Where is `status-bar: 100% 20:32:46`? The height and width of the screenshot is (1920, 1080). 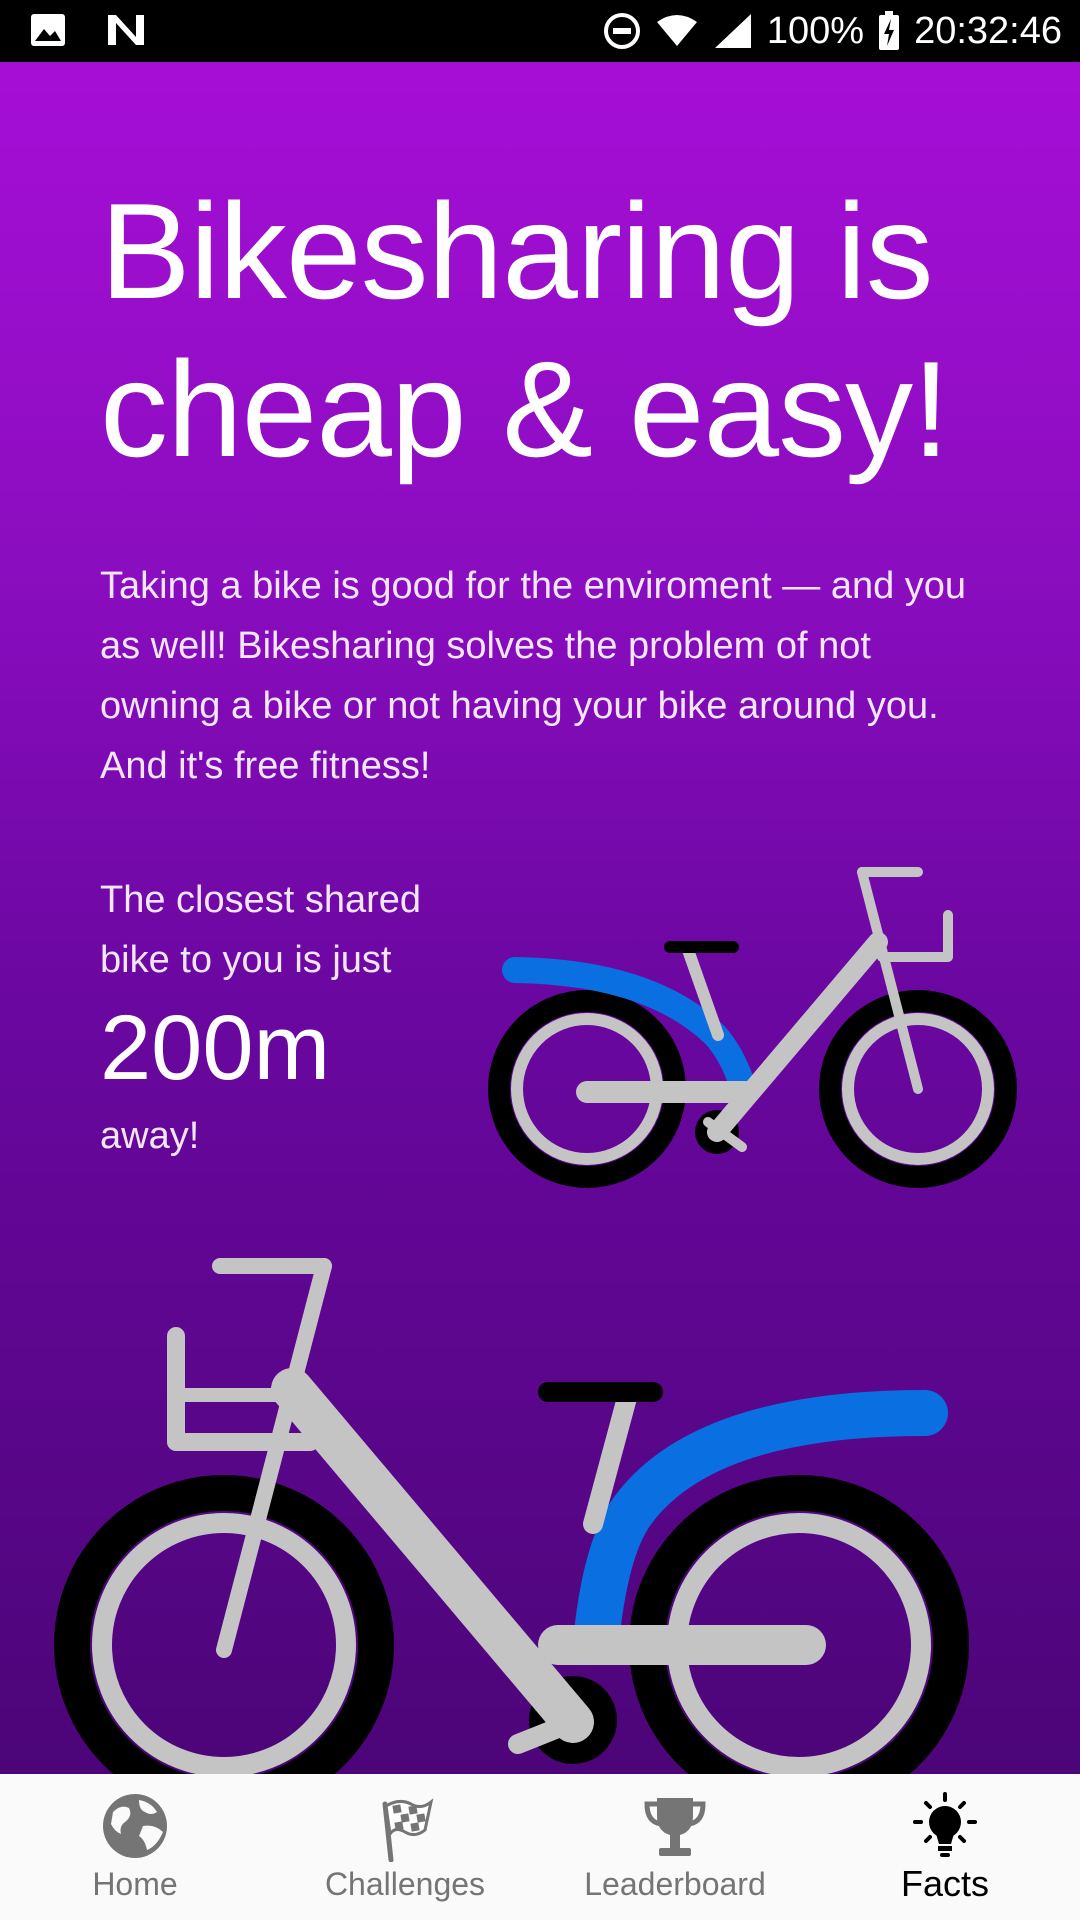
status-bar: 100% 20:32:46 is located at coordinates (540, 31).